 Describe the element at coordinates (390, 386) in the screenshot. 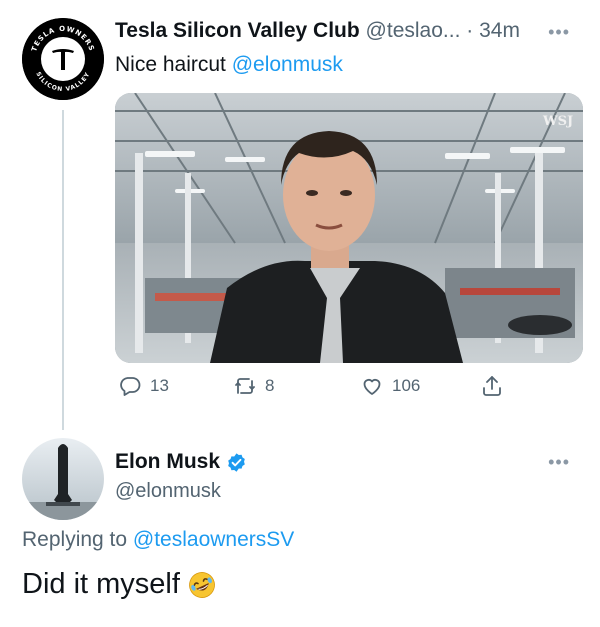

I see `like-button: 106` at that location.